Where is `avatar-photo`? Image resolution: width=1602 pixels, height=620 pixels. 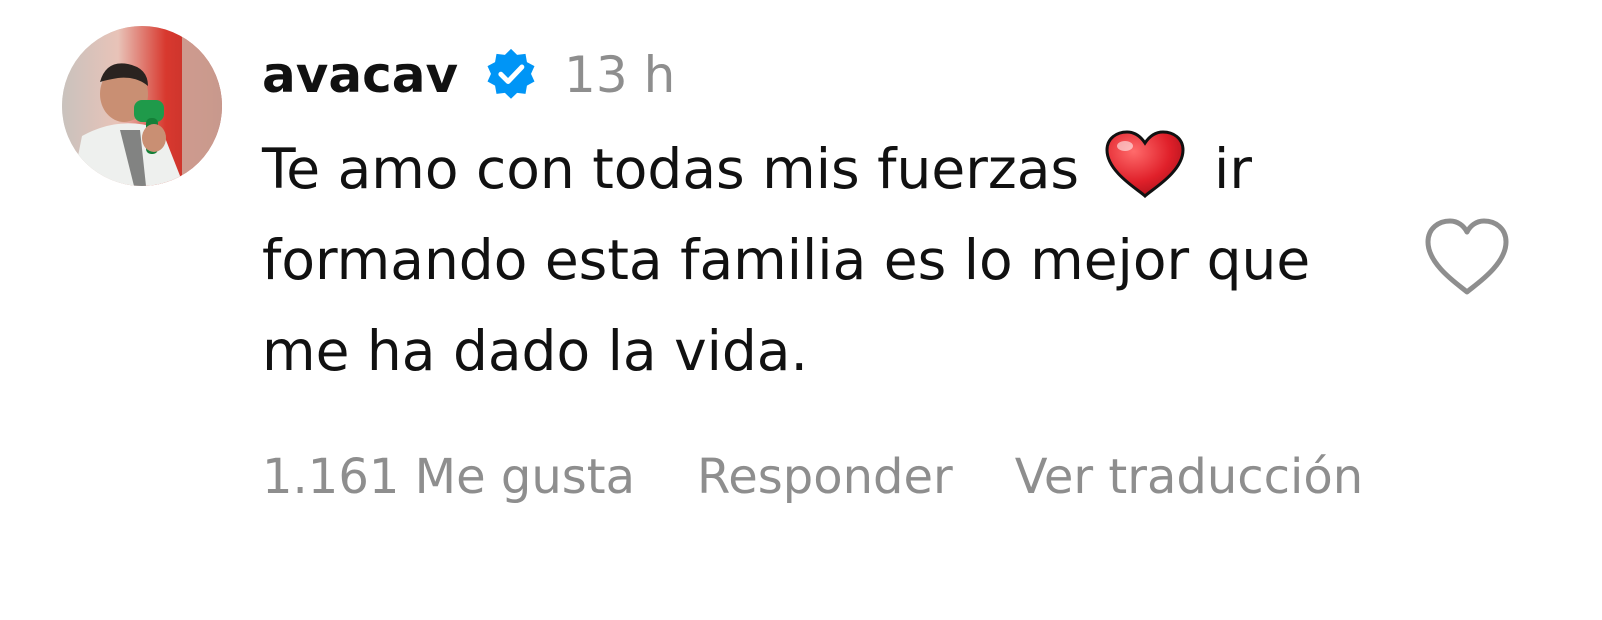 avatar-photo is located at coordinates (142, 106).